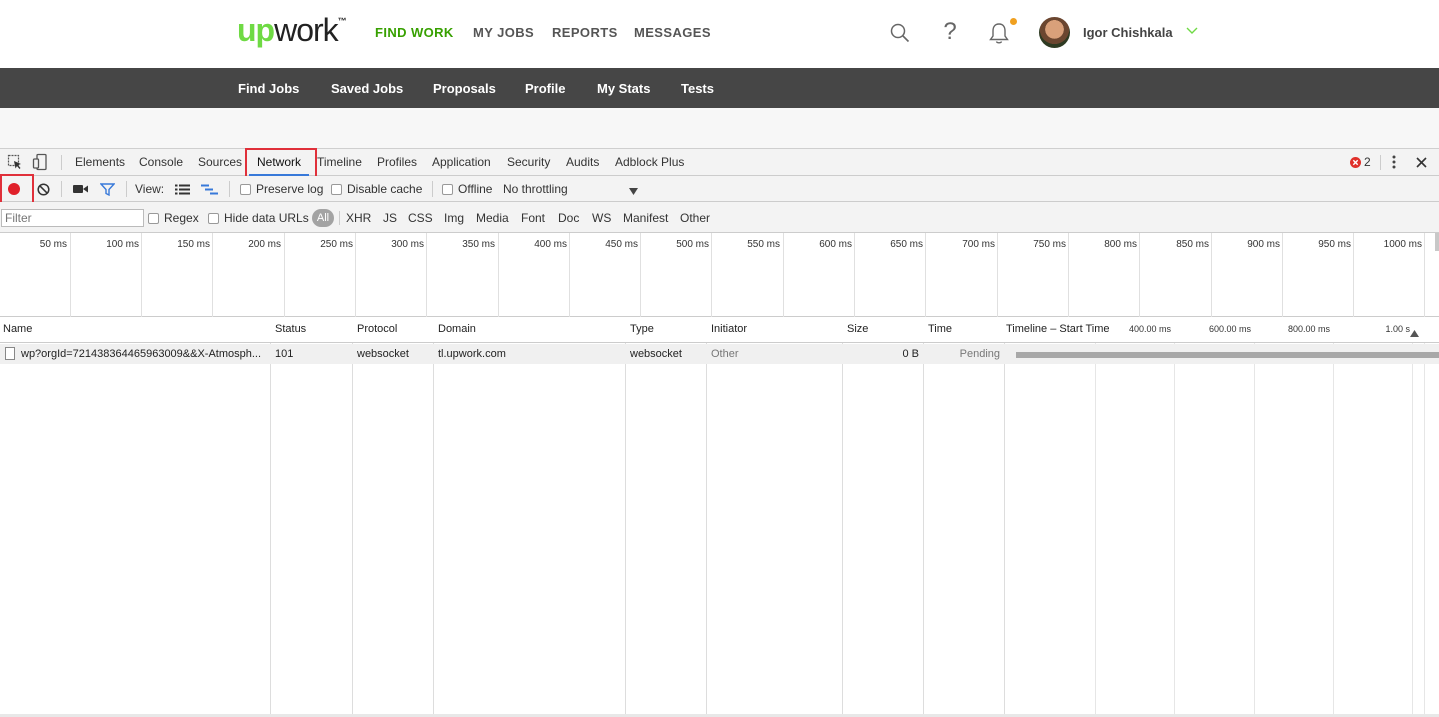 The image size is (1439, 717). I want to click on column-header-timeline: Timeline – Start Time, so click(1058, 329).